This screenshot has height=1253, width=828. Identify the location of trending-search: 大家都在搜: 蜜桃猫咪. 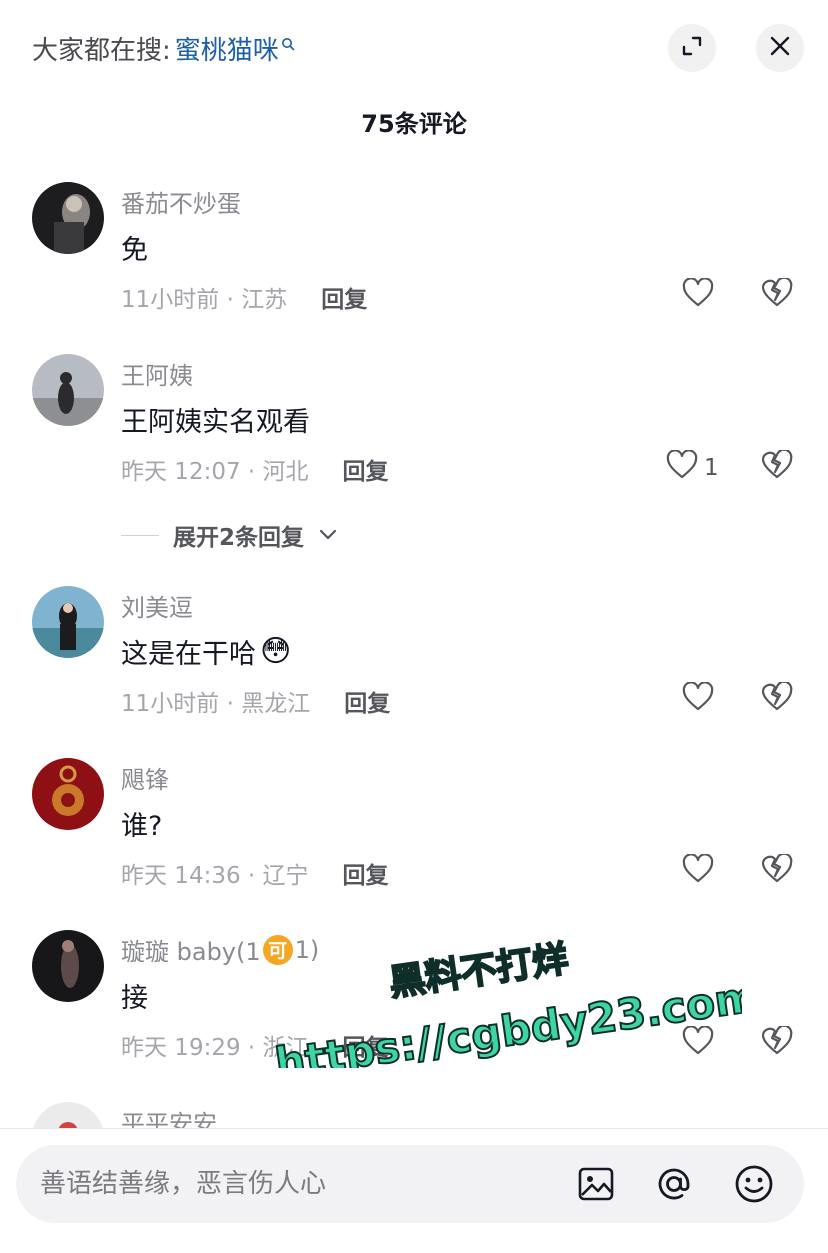
(163, 48).